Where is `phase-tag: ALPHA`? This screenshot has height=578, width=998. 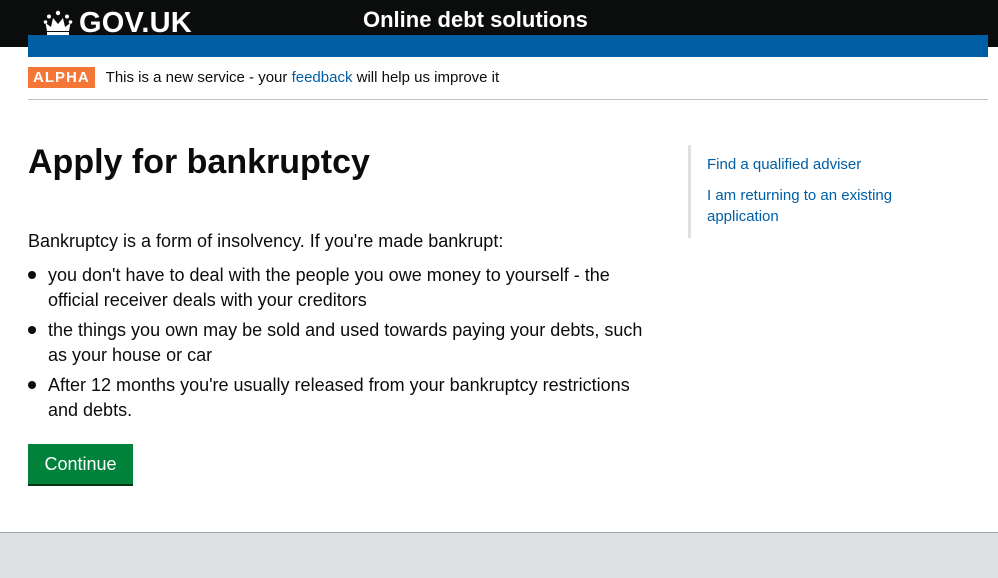
phase-tag: ALPHA is located at coordinates (61, 77).